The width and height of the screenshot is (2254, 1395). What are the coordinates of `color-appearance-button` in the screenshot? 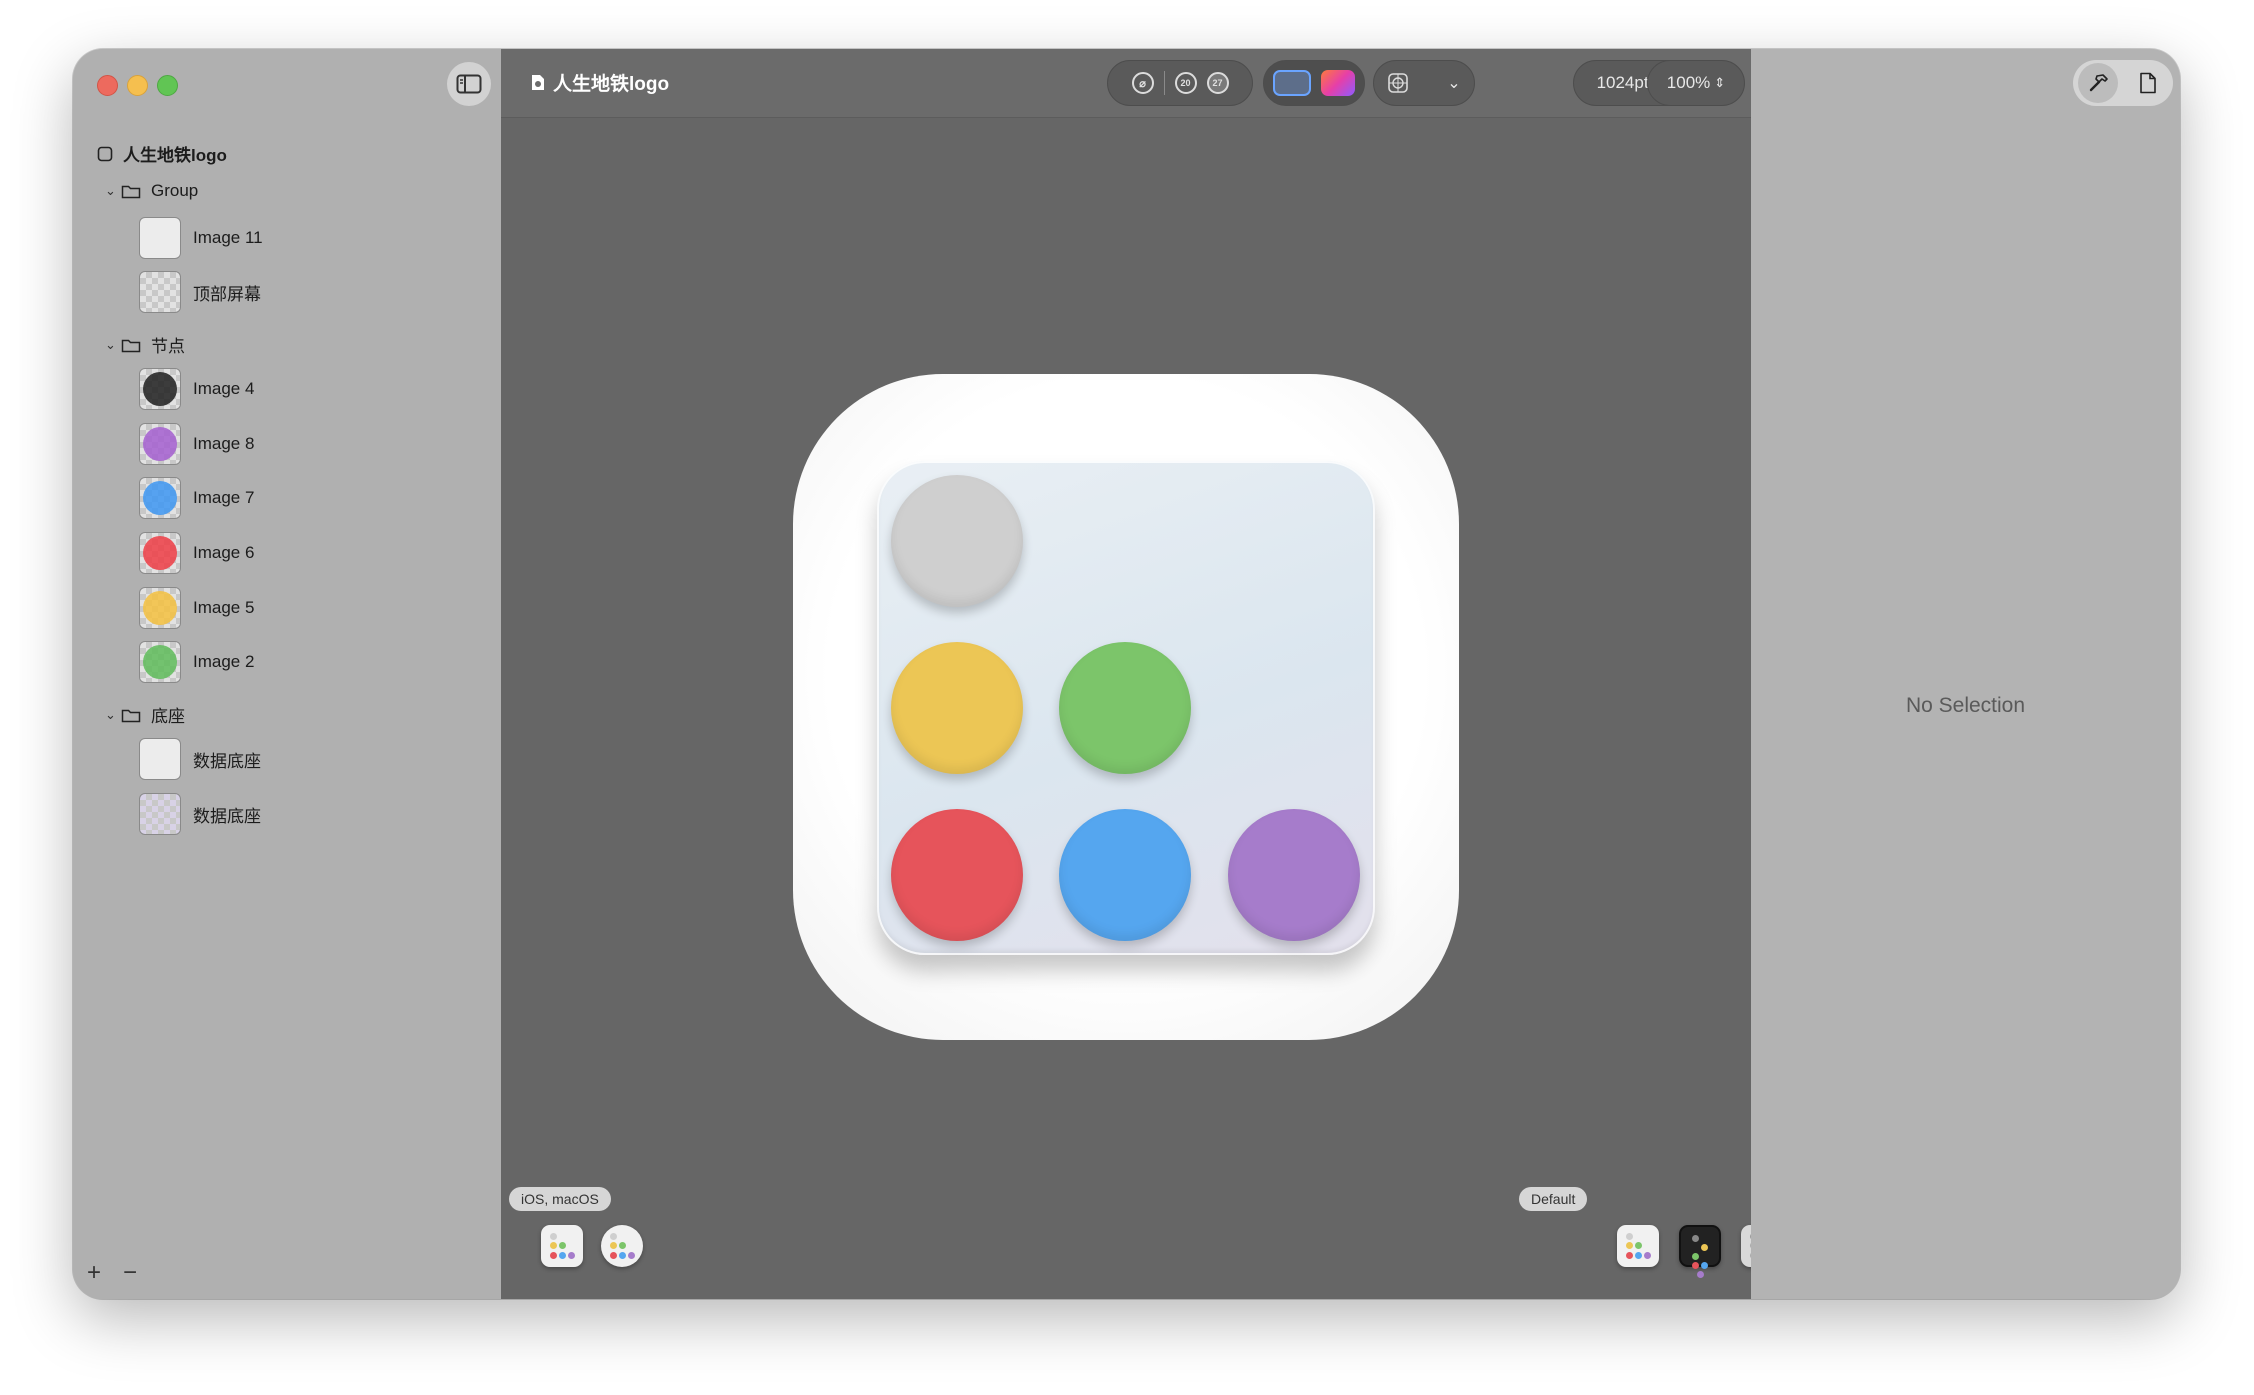 It's located at (1338, 83).